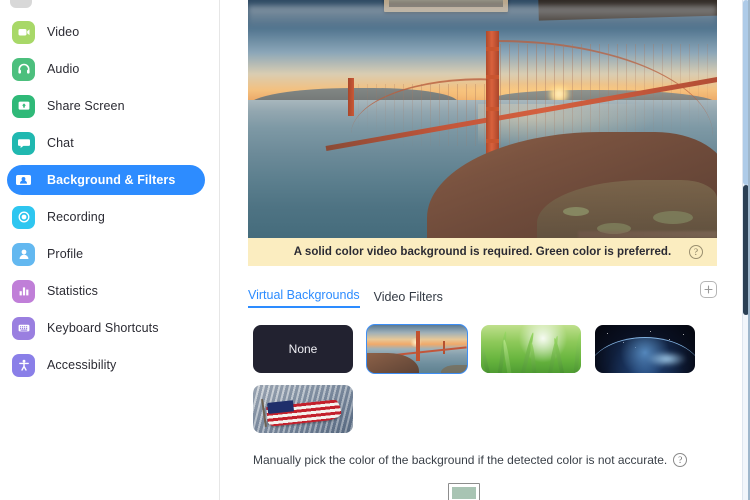 This screenshot has height=500, width=750. What do you see at coordinates (73, 291) in the screenshot?
I see `sidebar-item-label: Statistics` at bounding box center [73, 291].